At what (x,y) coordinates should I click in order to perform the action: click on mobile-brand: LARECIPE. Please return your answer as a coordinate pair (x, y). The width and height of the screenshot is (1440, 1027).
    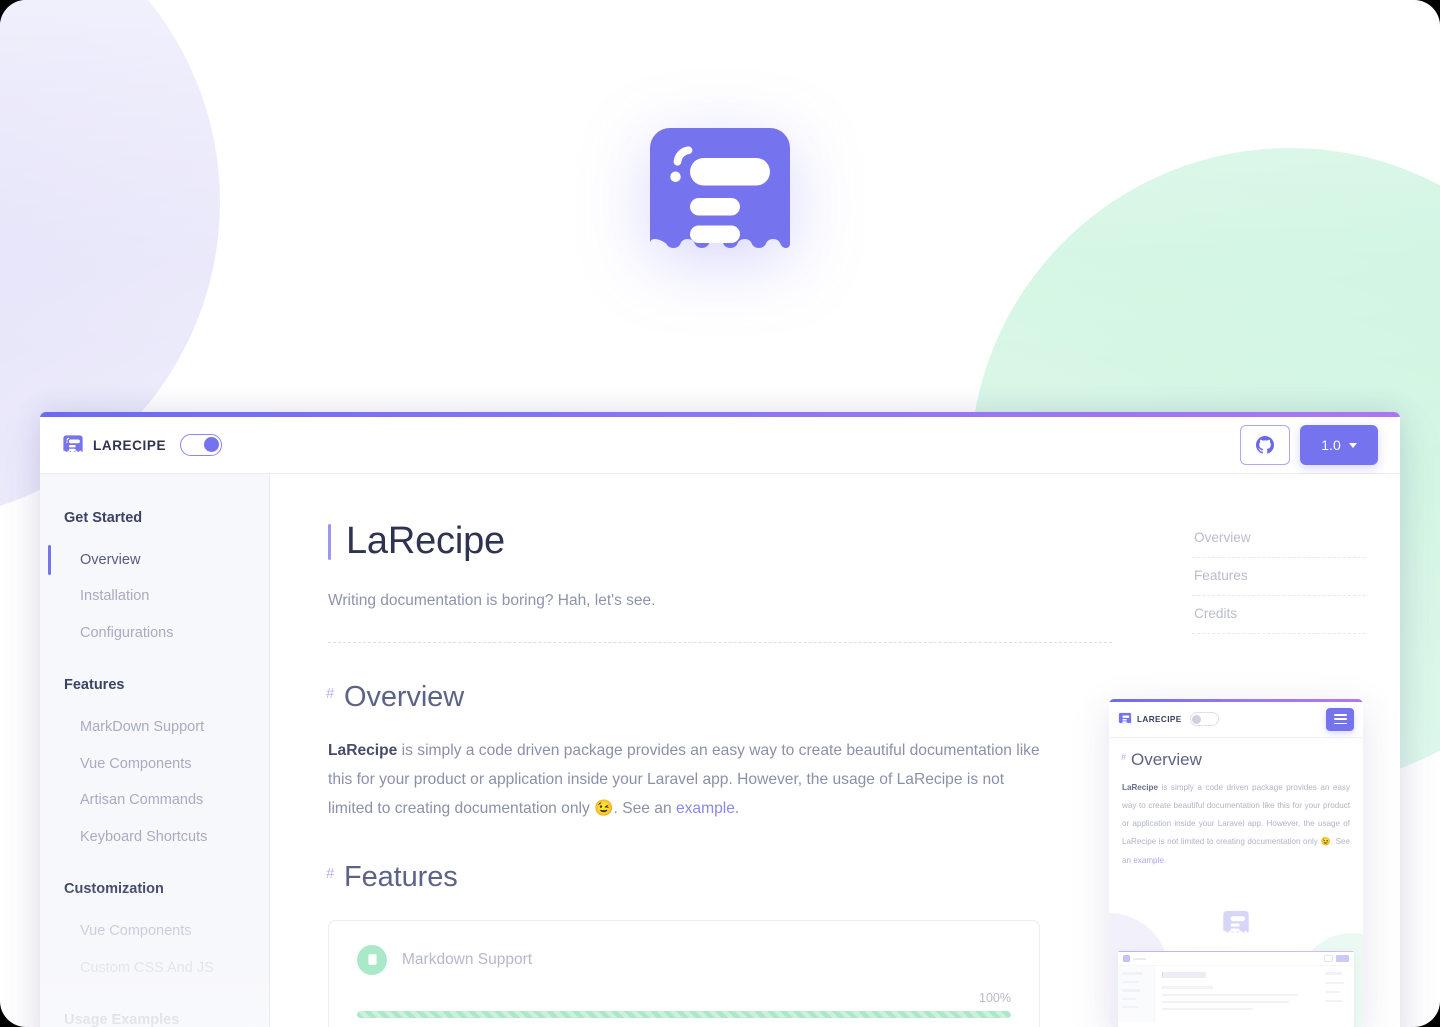
    Looking at the image, I should click on (1150, 719).